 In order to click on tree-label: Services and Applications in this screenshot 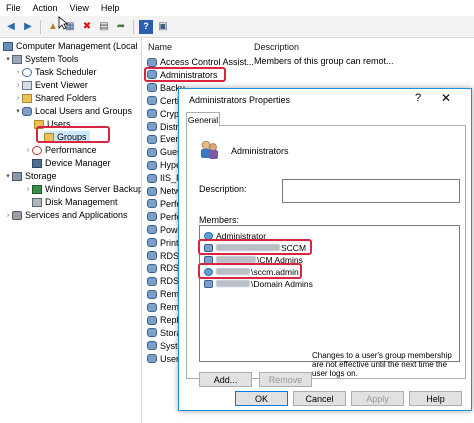, I will do `click(76, 215)`.